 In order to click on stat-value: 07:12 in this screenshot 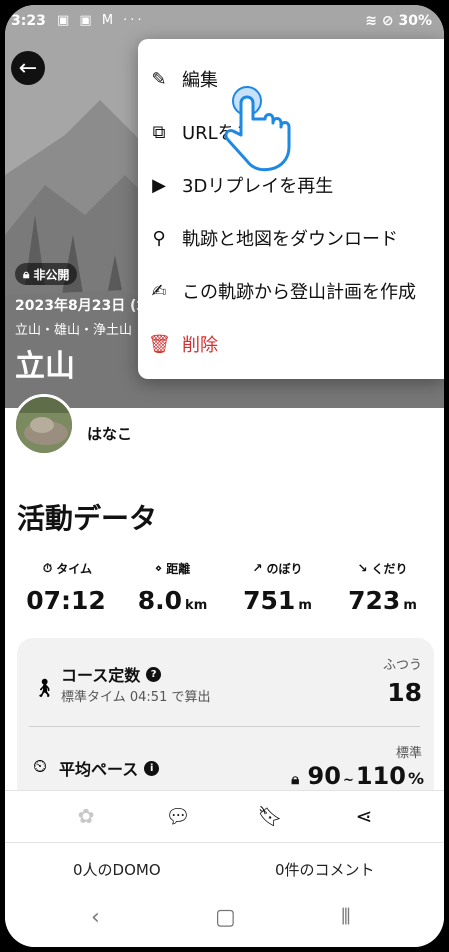, I will do `click(66, 600)`.